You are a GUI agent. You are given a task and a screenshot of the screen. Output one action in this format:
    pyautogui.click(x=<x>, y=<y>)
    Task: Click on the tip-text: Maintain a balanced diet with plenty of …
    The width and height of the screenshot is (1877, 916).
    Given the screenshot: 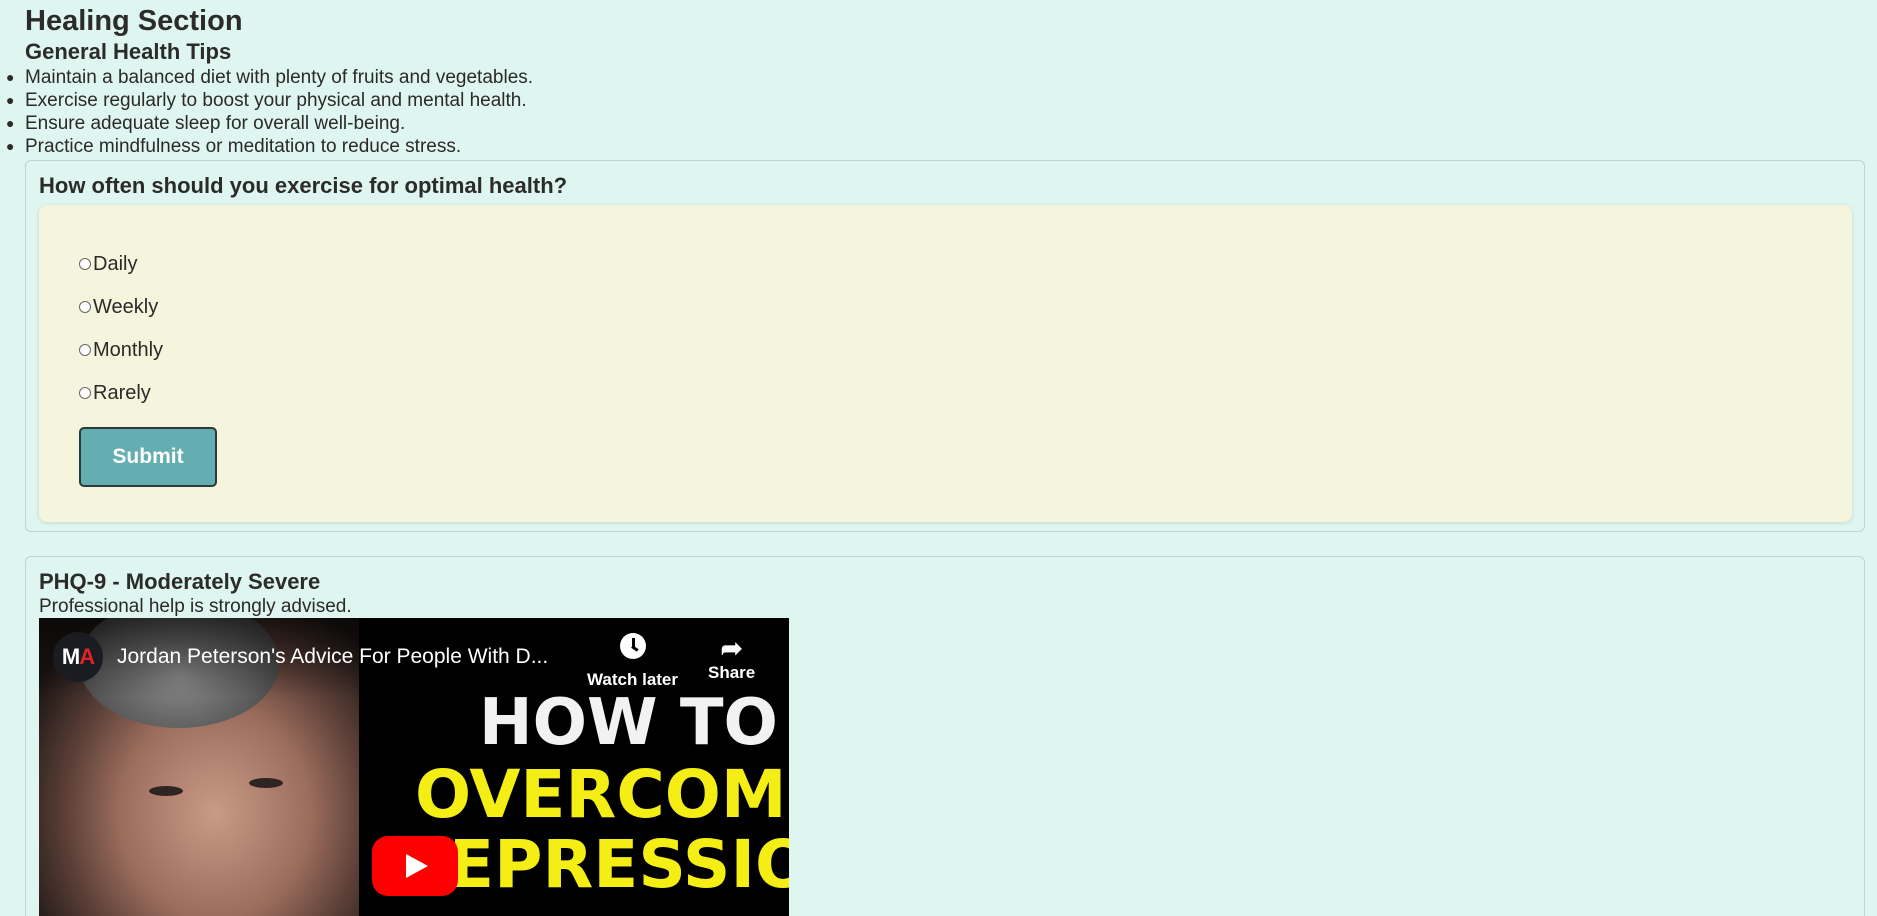 What is the action you would take?
    pyautogui.click(x=279, y=77)
    